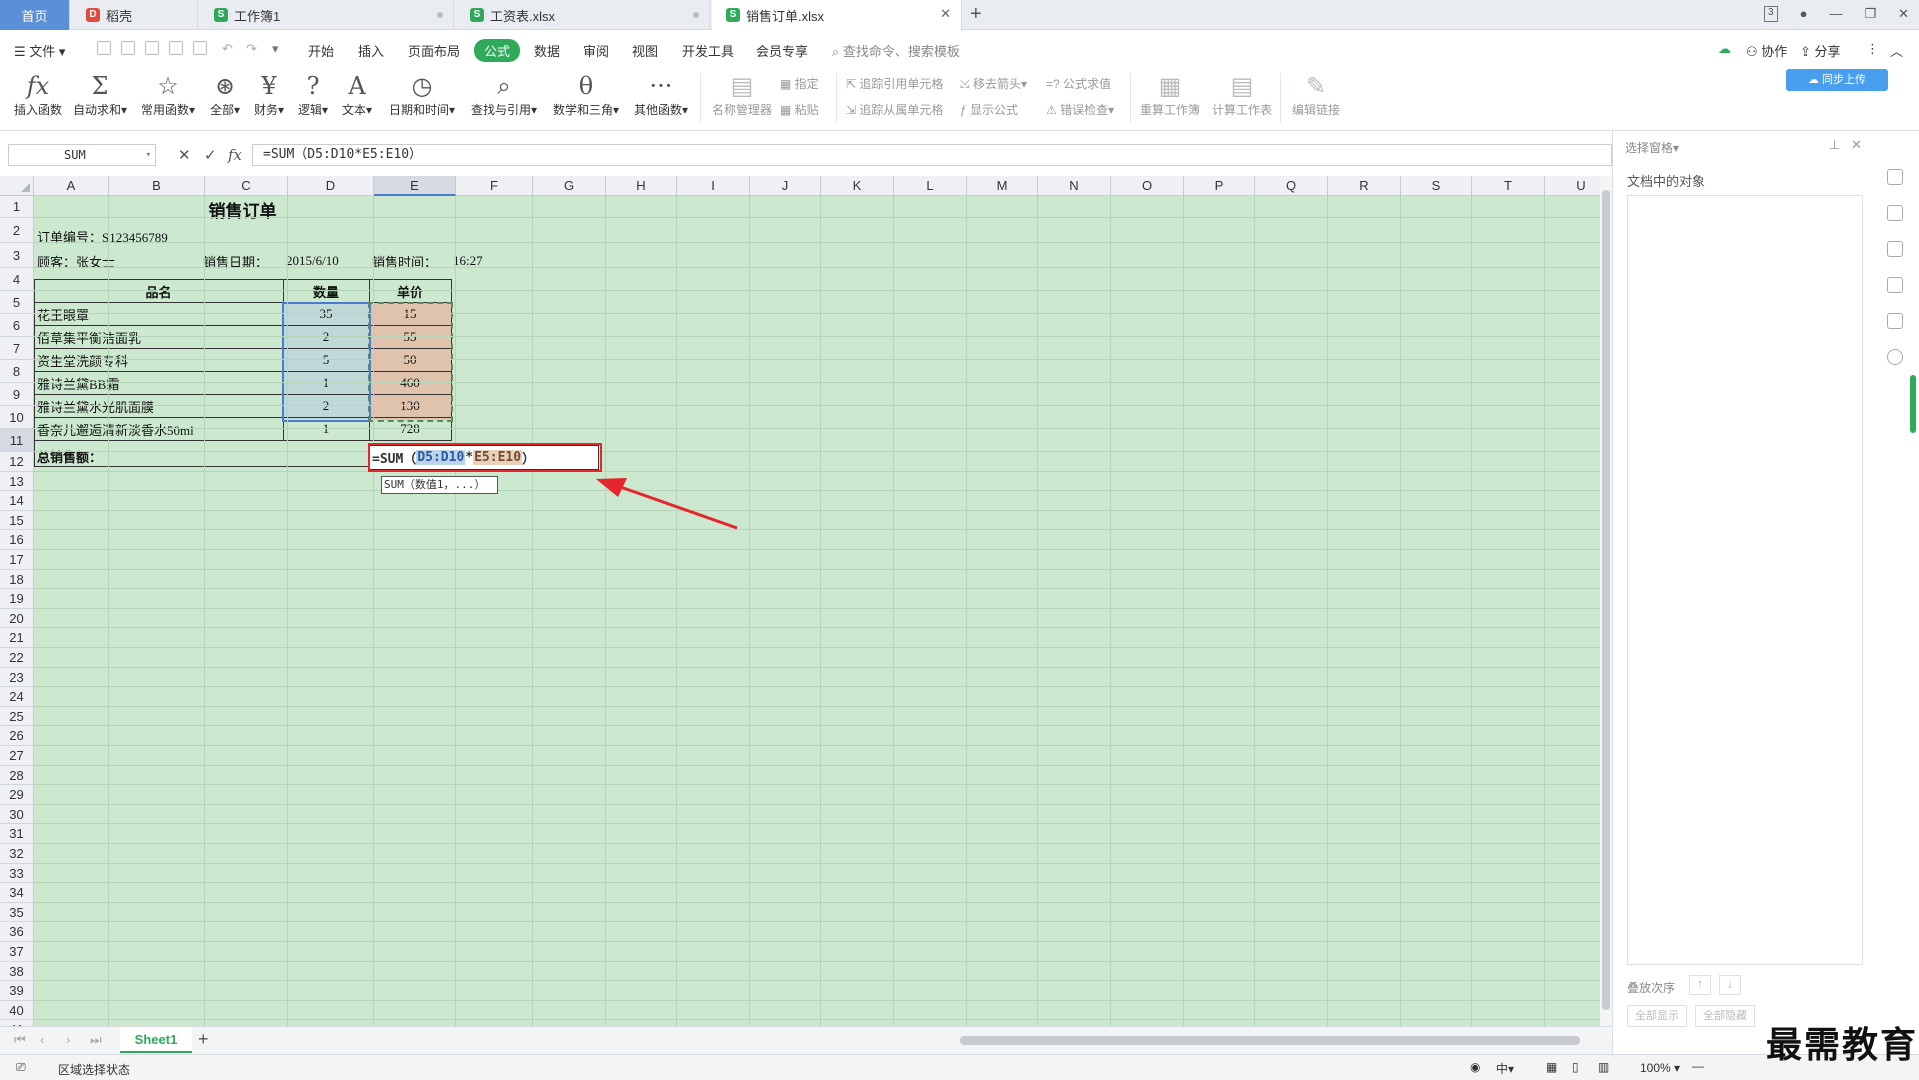  What do you see at coordinates (326, 291) in the screenshot?
I see `header-qty: 数量` at bounding box center [326, 291].